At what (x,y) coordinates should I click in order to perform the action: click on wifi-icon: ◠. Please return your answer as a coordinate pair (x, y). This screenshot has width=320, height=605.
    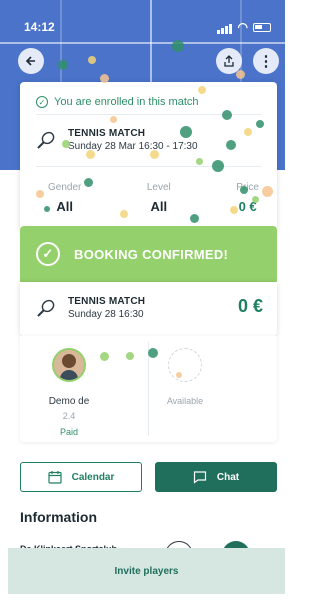
    Looking at the image, I should click on (242, 27).